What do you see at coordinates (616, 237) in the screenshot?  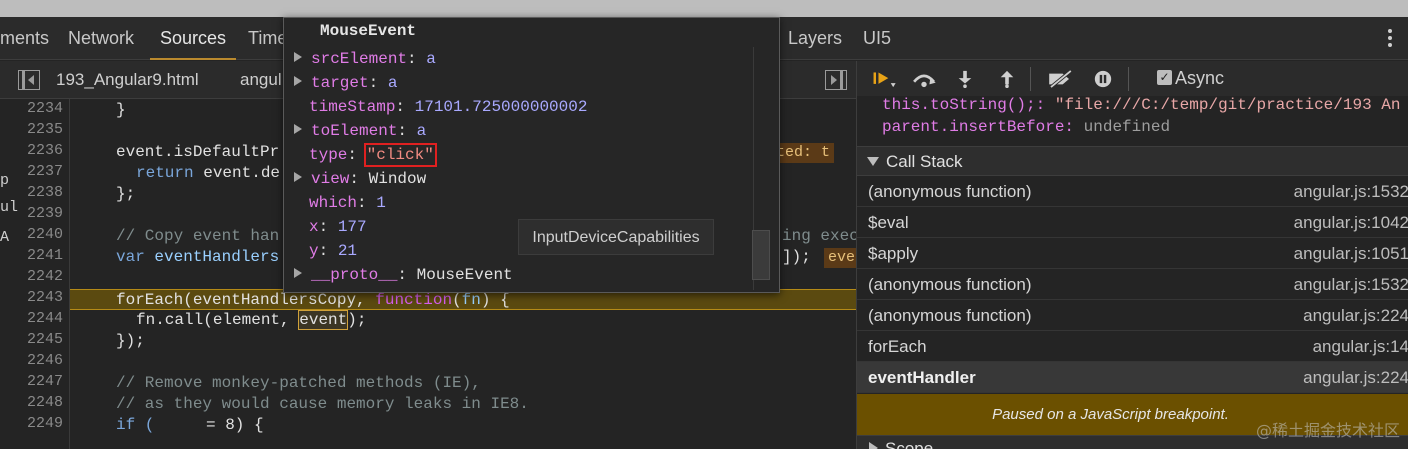 I see `hover-tooltip: InputDeviceCapabilities` at bounding box center [616, 237].